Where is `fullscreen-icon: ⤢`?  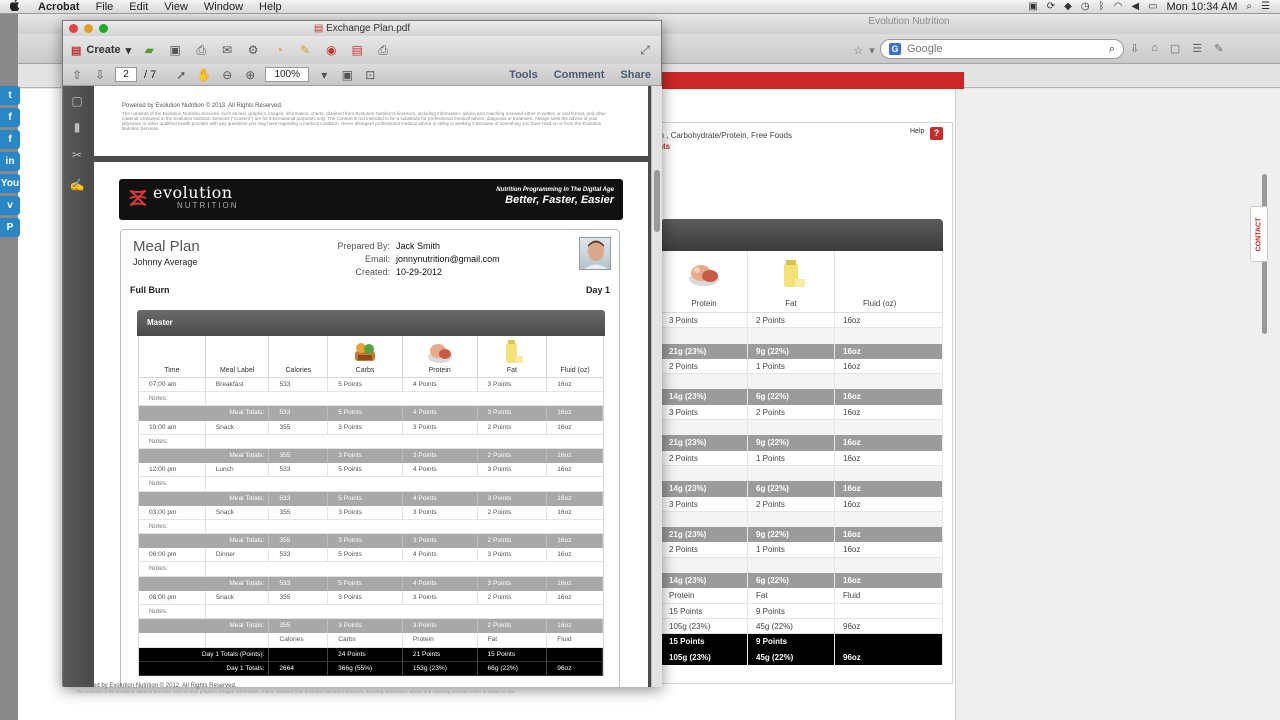 fullscreen-icon: ⤢ is located at coordinates (645, 50).